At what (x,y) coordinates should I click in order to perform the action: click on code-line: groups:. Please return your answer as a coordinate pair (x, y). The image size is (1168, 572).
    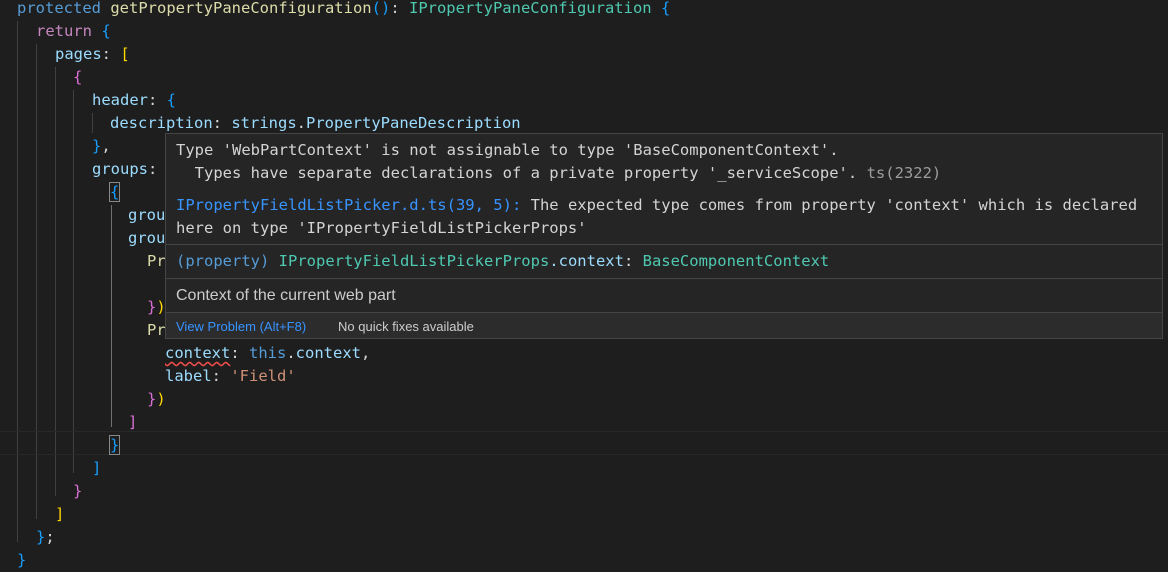
    Looking at the image, I should click on (125, 169).